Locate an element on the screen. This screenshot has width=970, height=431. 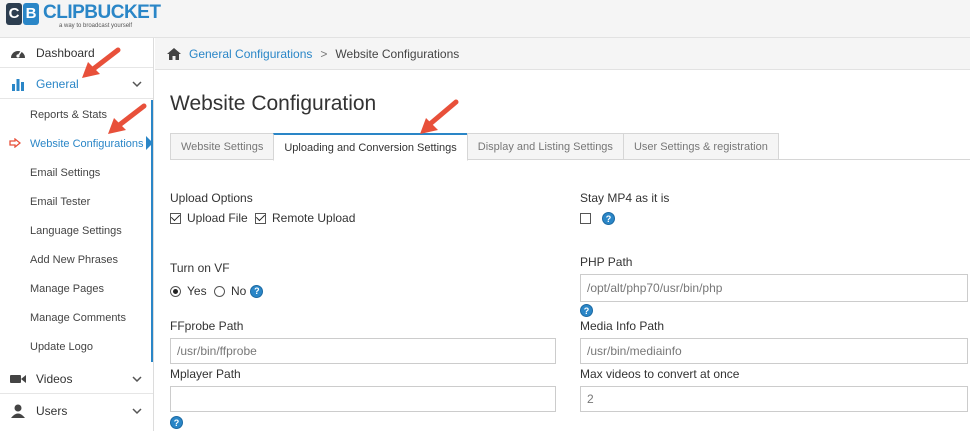
pointing-hand-icon is located at coordinates (15, 143).